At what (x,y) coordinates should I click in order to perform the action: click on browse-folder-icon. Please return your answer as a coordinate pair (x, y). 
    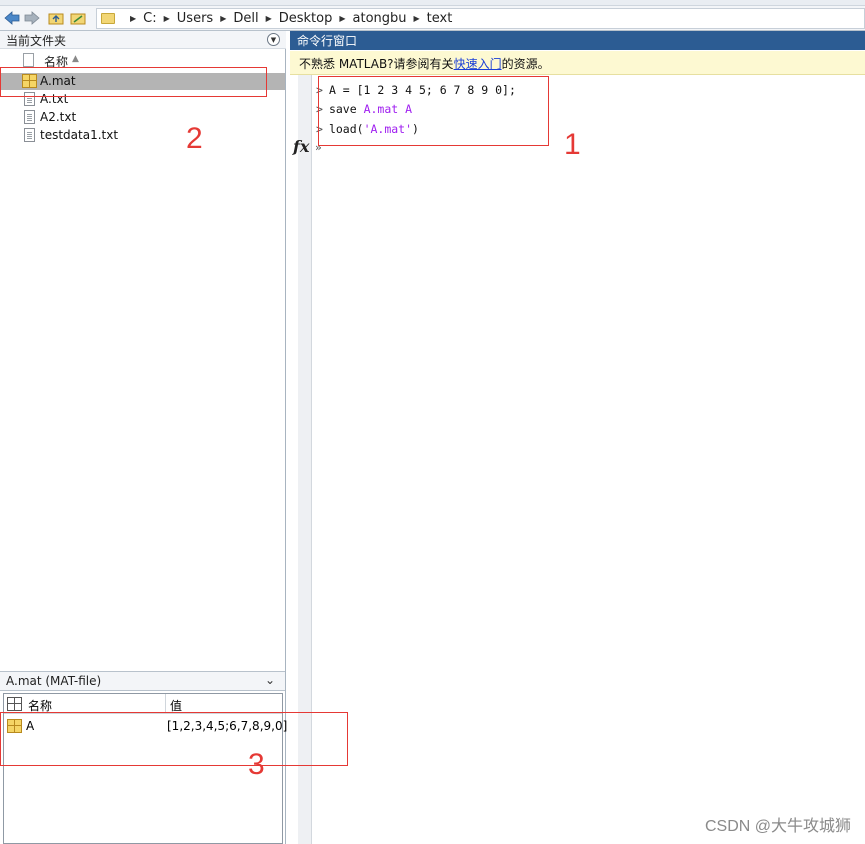
    Looking at the image, I should click on (78, 18).